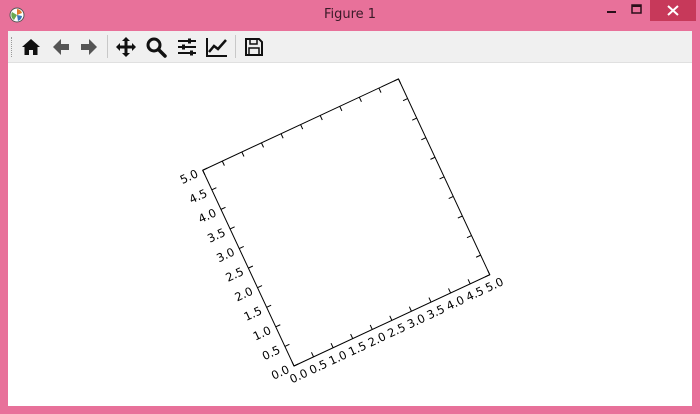 This screenshot has height=414, width=700. I want to click on y-tick-label: 3.5, so click(216, 235).